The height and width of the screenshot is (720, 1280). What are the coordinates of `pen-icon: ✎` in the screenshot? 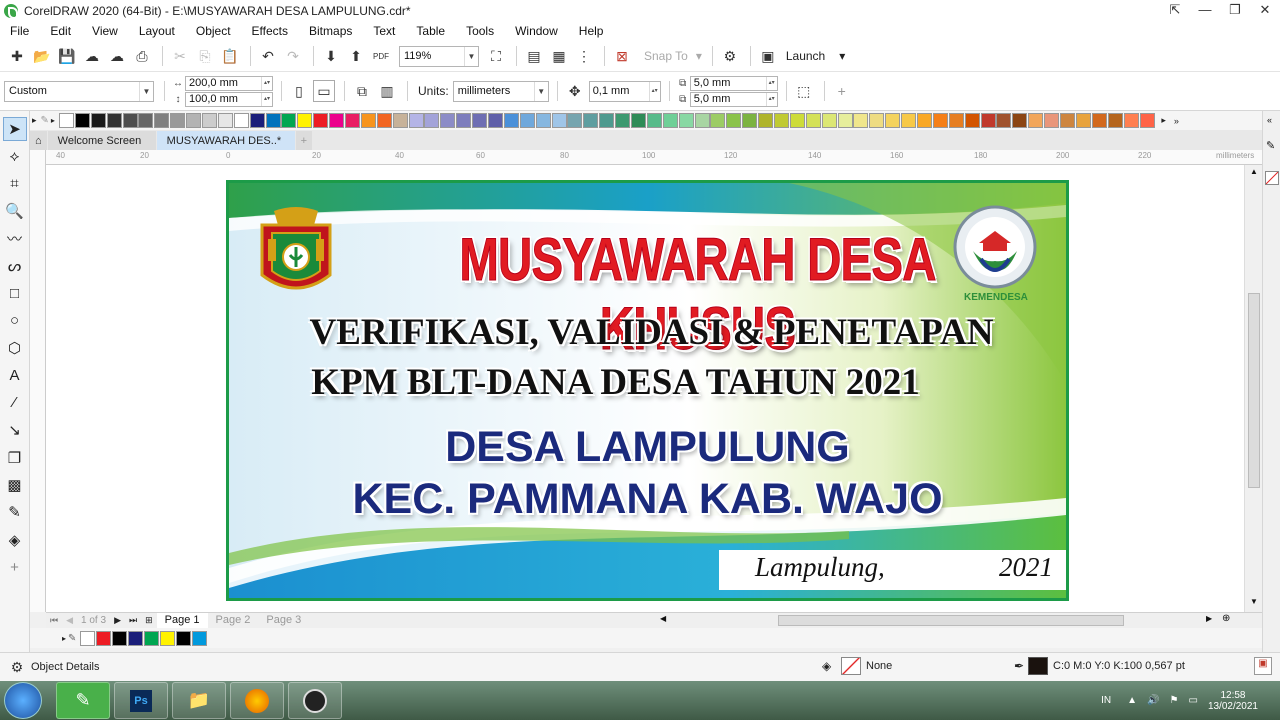 It's located at (1270, 145).